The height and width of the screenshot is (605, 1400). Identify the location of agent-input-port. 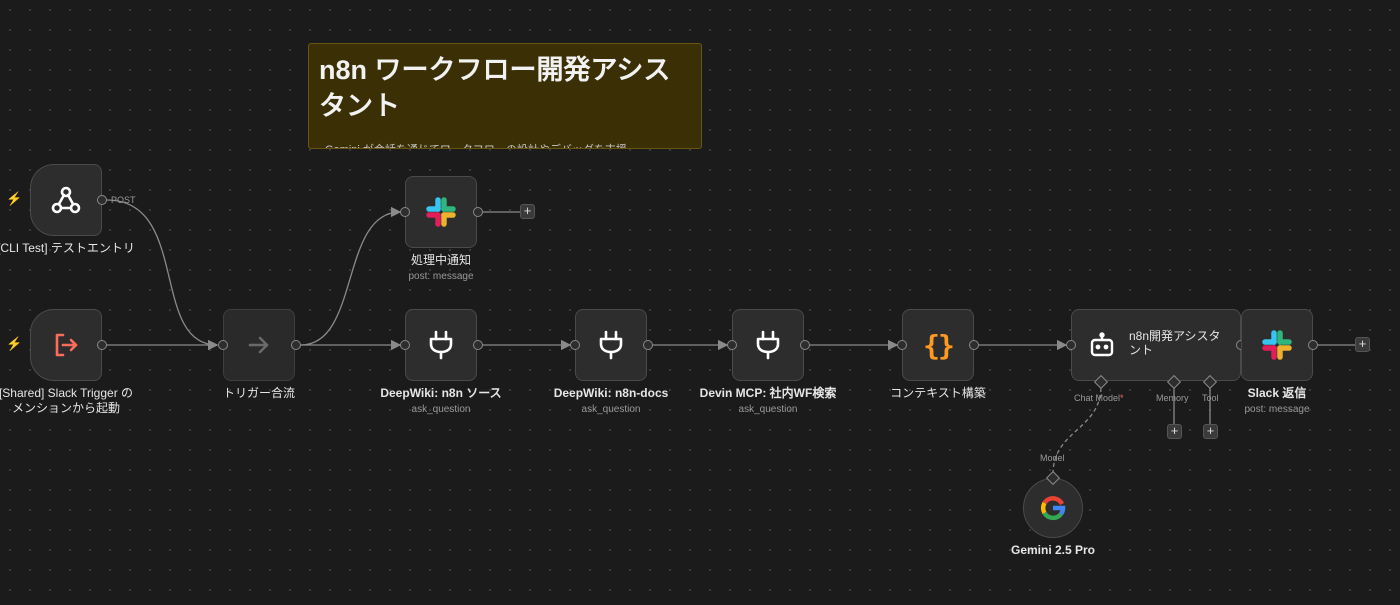
(1071, 345).